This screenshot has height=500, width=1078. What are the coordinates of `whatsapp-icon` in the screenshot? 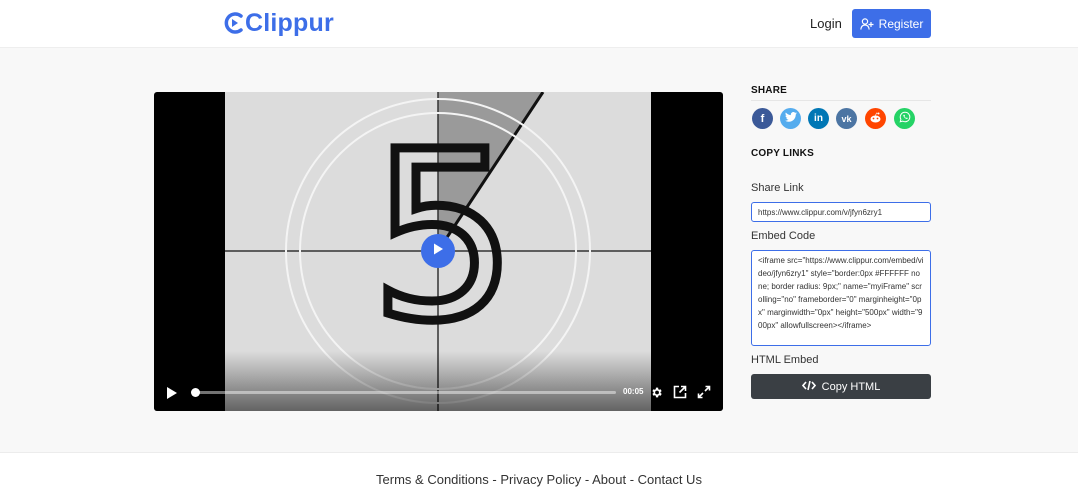 It's located at (905, 118).